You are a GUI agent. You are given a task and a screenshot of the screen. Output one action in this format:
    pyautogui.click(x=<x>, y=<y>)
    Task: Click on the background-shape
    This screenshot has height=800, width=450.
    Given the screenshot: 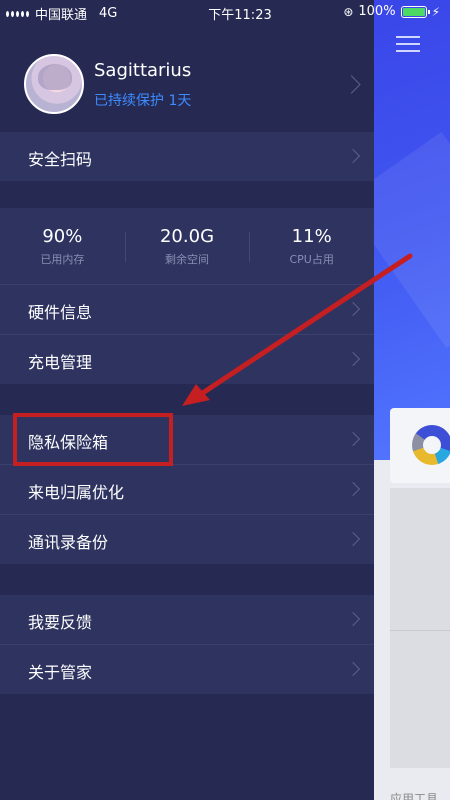 What is the action you would take?
    pyautogui.click(x=412, y=240)
    